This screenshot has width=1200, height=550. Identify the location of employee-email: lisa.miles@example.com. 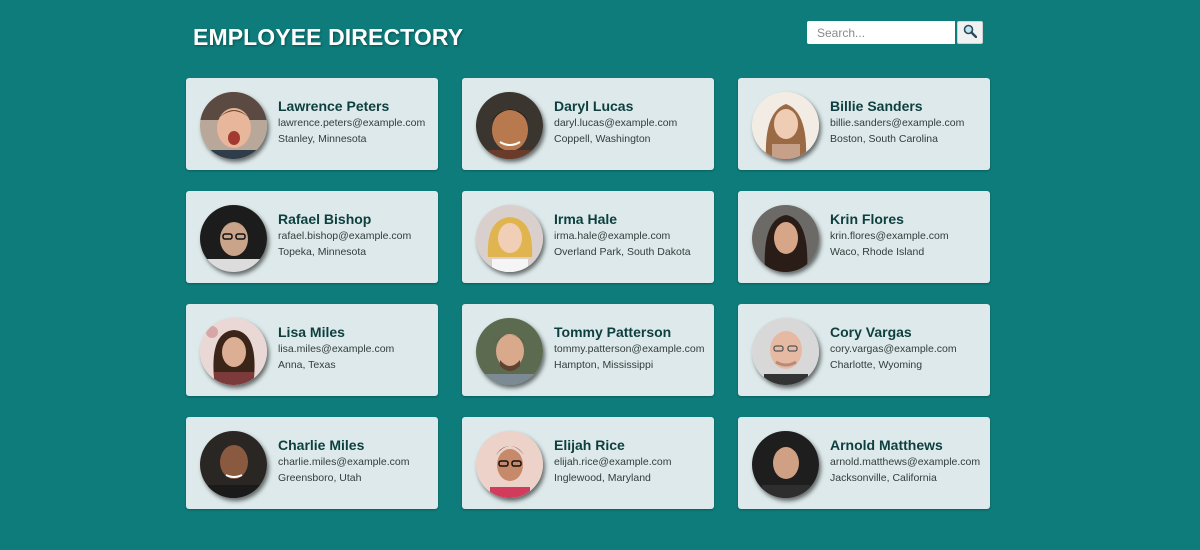
(355, 349).